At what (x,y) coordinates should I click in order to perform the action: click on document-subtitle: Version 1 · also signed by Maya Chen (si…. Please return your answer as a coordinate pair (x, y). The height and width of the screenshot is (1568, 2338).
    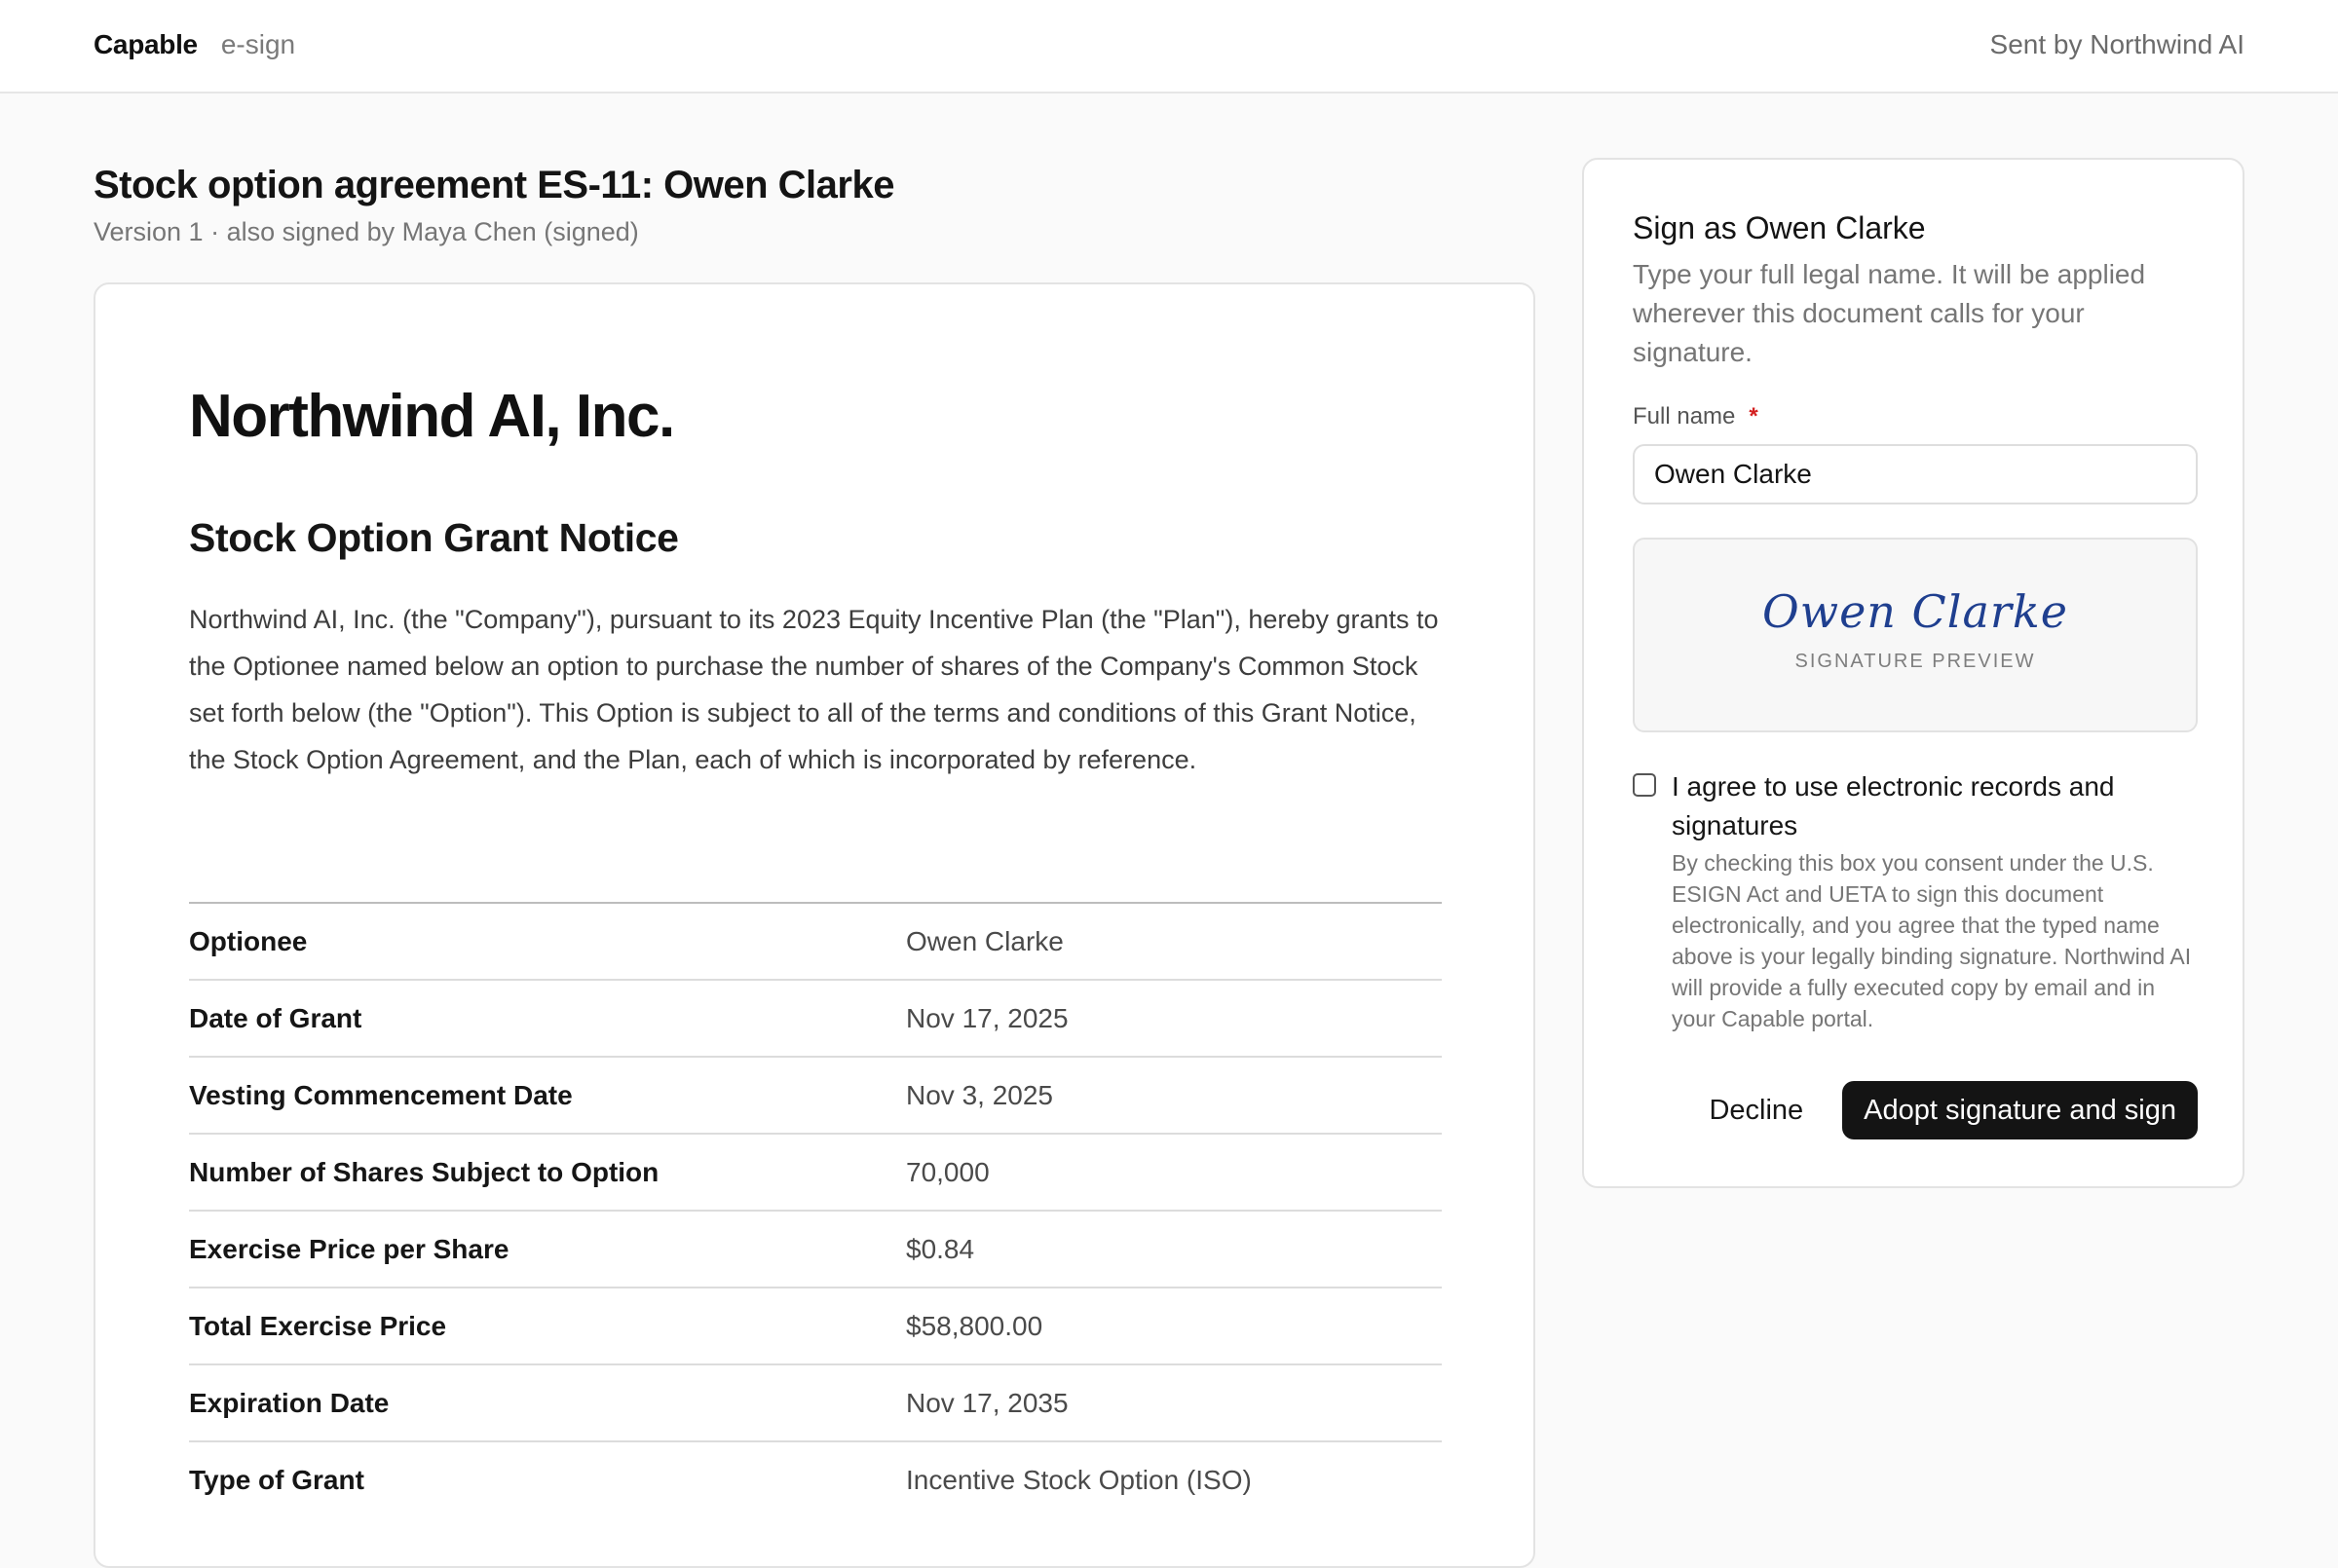
    Looking at the image, I should click on (366, 231).